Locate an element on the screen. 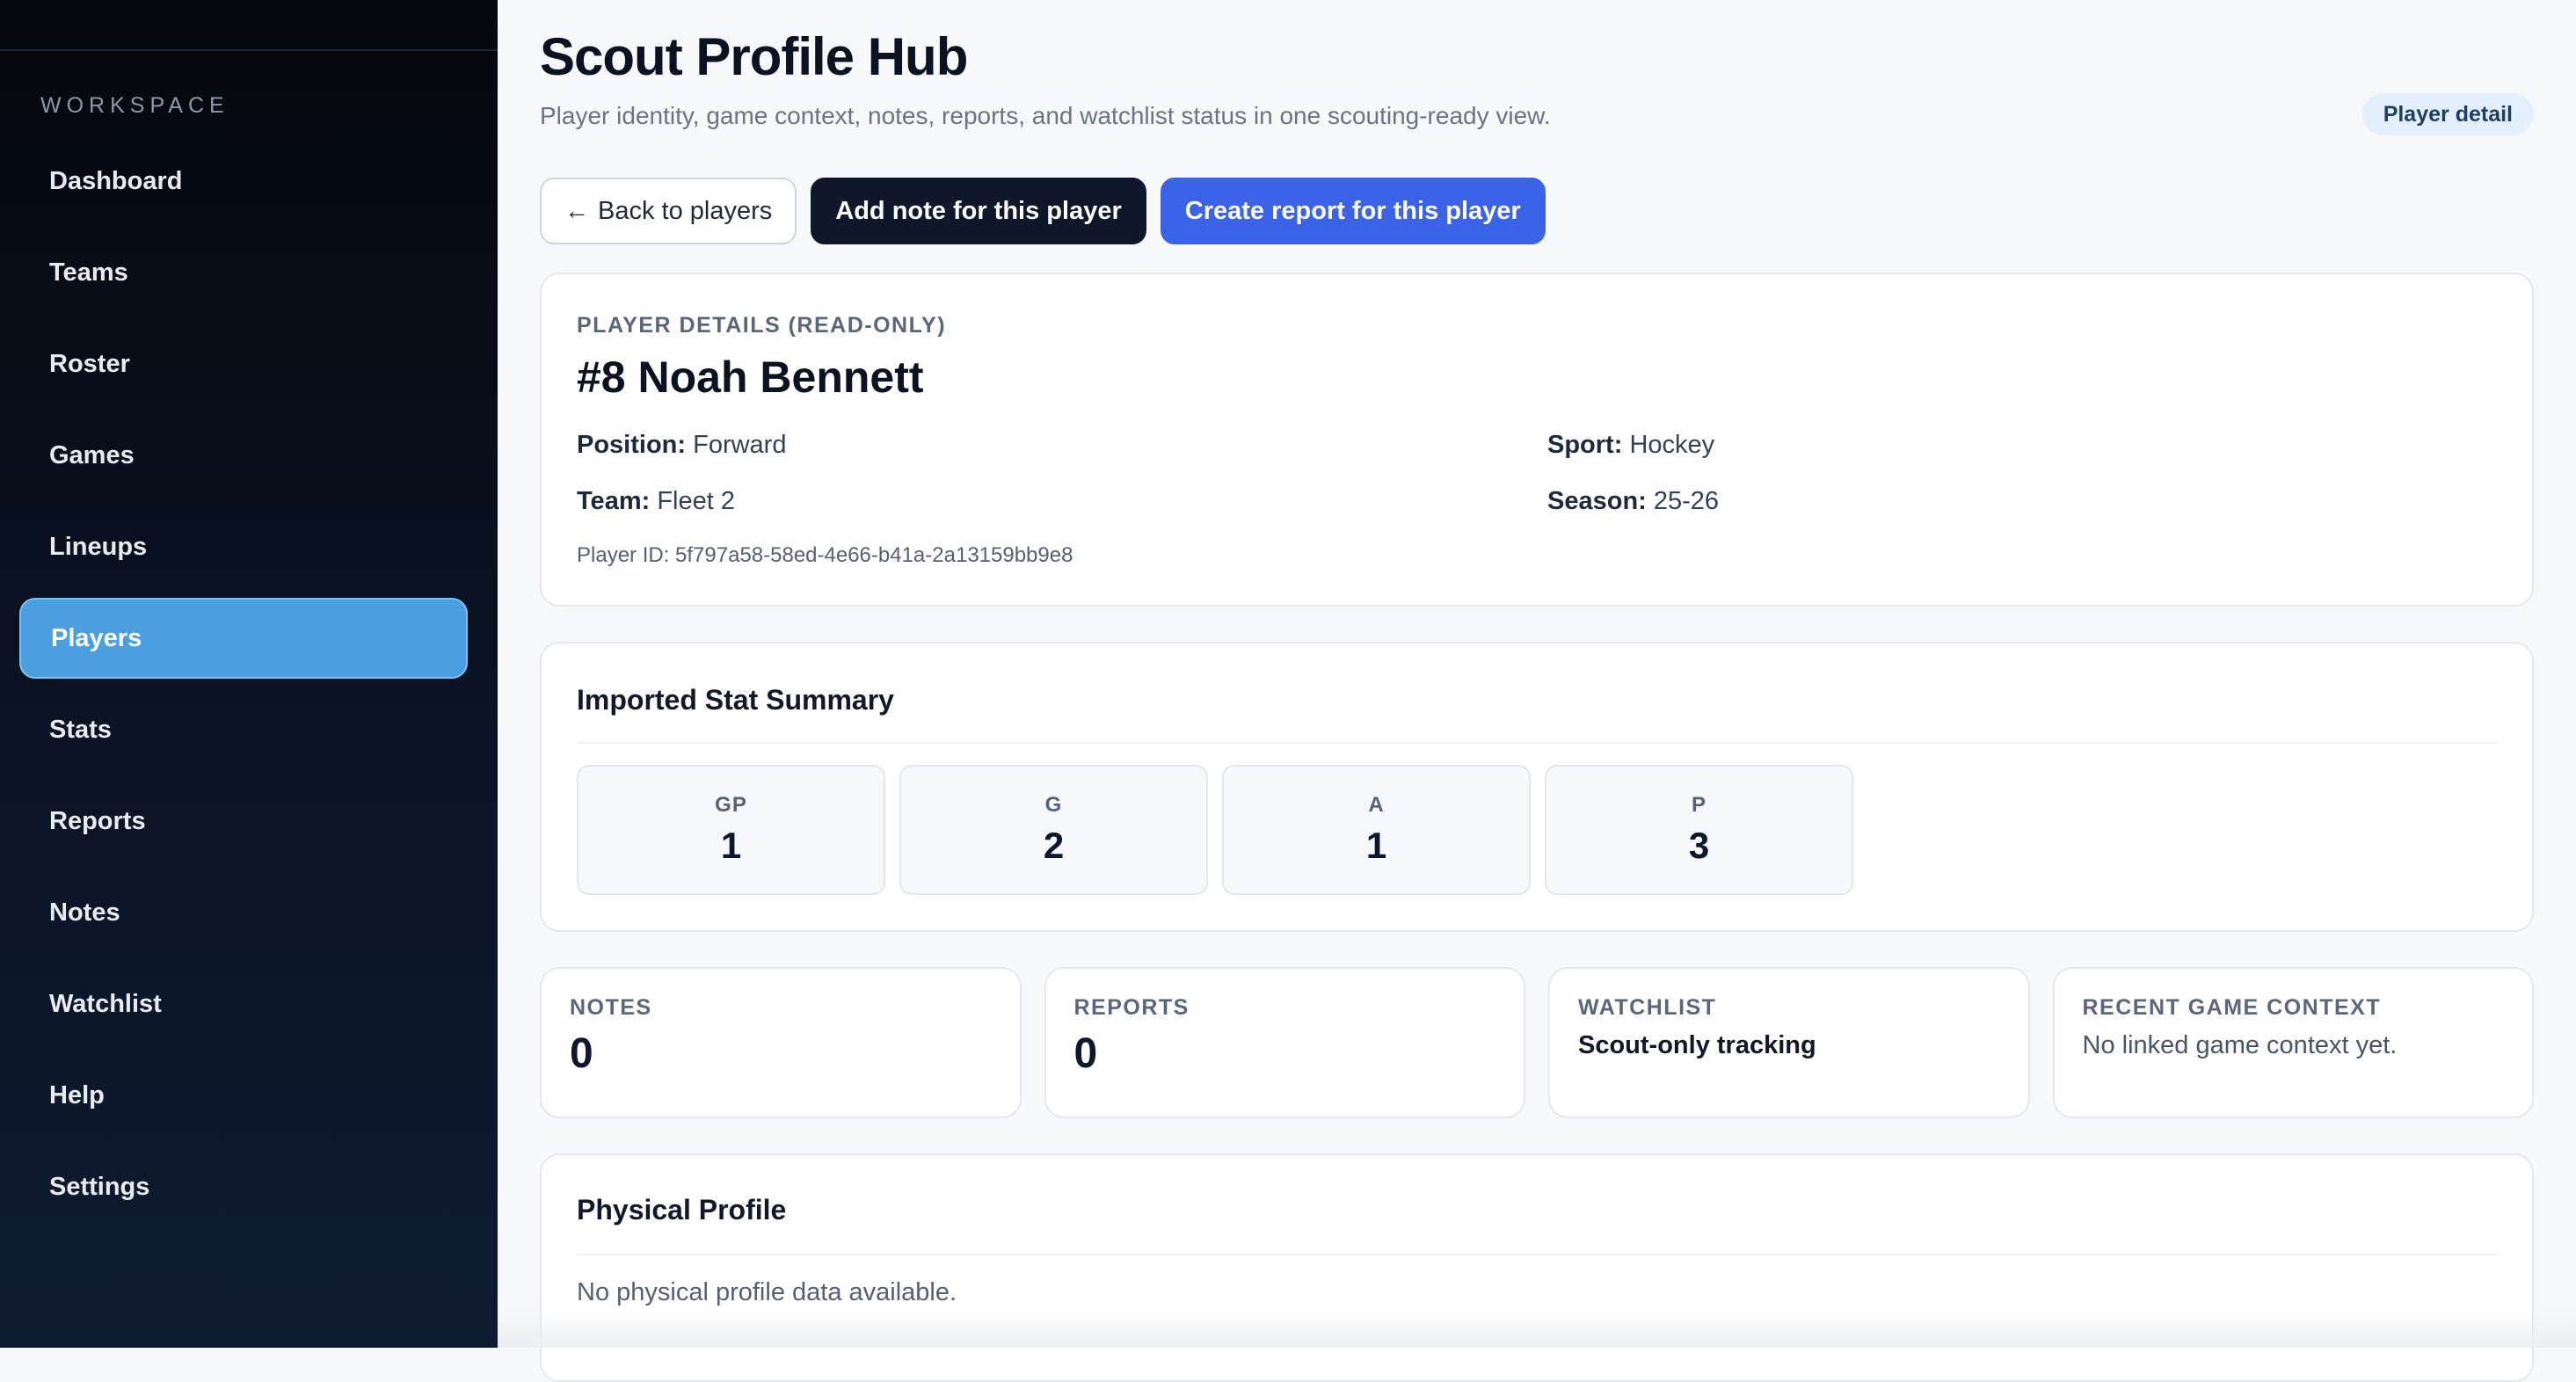 This screenshot has width=2576, height=1382. add-note-button: Add note for this player is located at coordinates (978, 211).